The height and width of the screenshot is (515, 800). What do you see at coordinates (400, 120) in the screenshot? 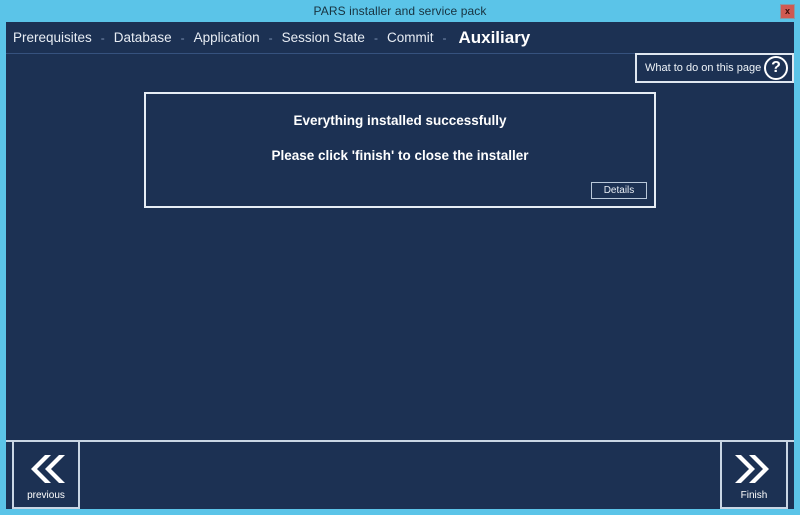
I see `status-message-line-1: Everything installed successfully` at bounding box center [400, 120].